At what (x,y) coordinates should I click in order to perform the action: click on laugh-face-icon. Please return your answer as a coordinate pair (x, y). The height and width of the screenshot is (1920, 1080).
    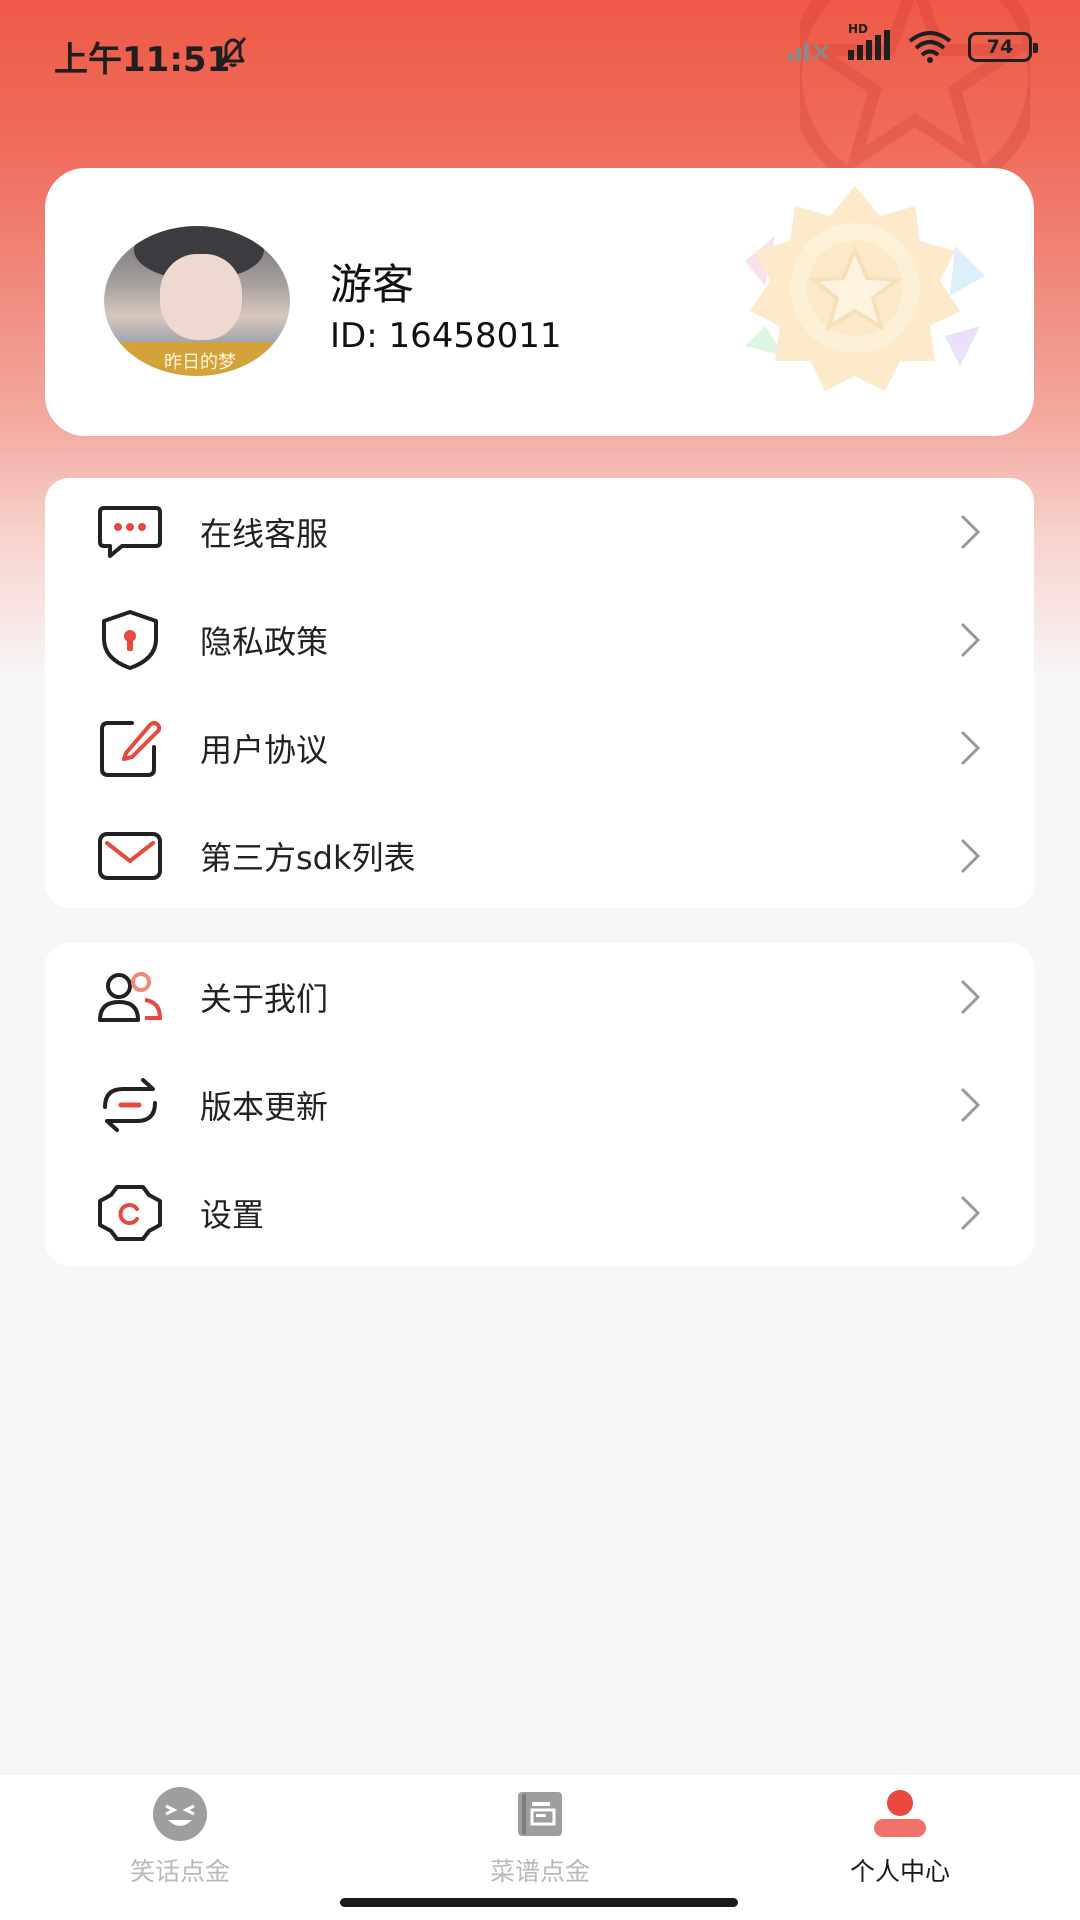
    Looking at the image, I should click on (180, 1814).